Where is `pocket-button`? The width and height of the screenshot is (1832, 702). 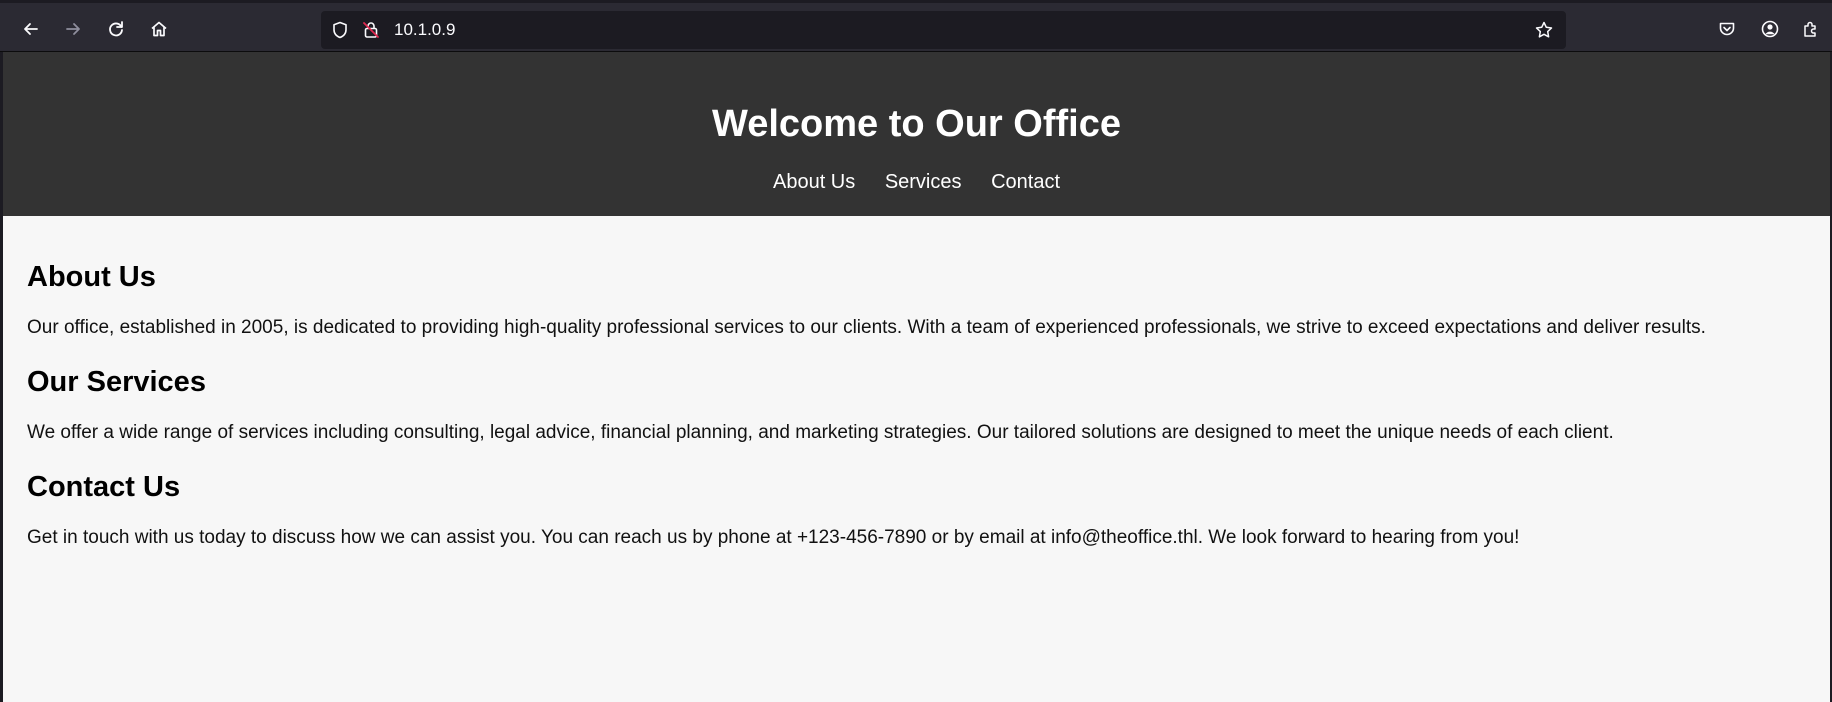 pocket-button is located at coordinates (1727, 29).